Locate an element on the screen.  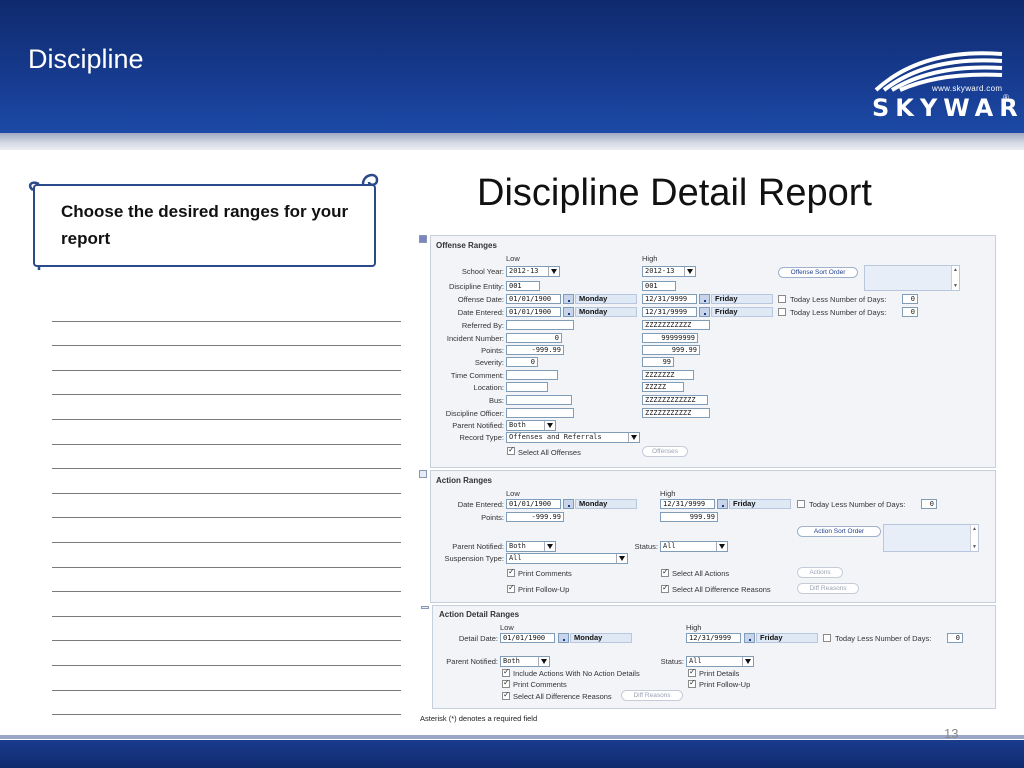
today-less-offense-checkbox is located at coordinates (782, 299).